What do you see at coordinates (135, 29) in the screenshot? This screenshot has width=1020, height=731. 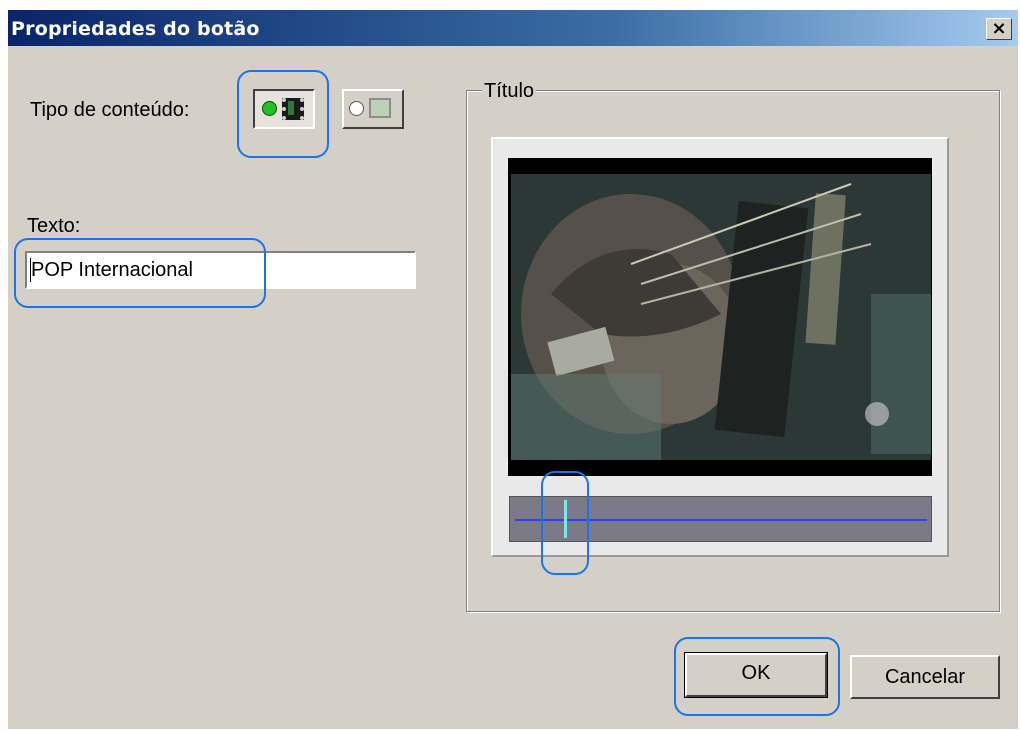 I see `window-title: Propriedades do botão` at bounding box center [135, 29].